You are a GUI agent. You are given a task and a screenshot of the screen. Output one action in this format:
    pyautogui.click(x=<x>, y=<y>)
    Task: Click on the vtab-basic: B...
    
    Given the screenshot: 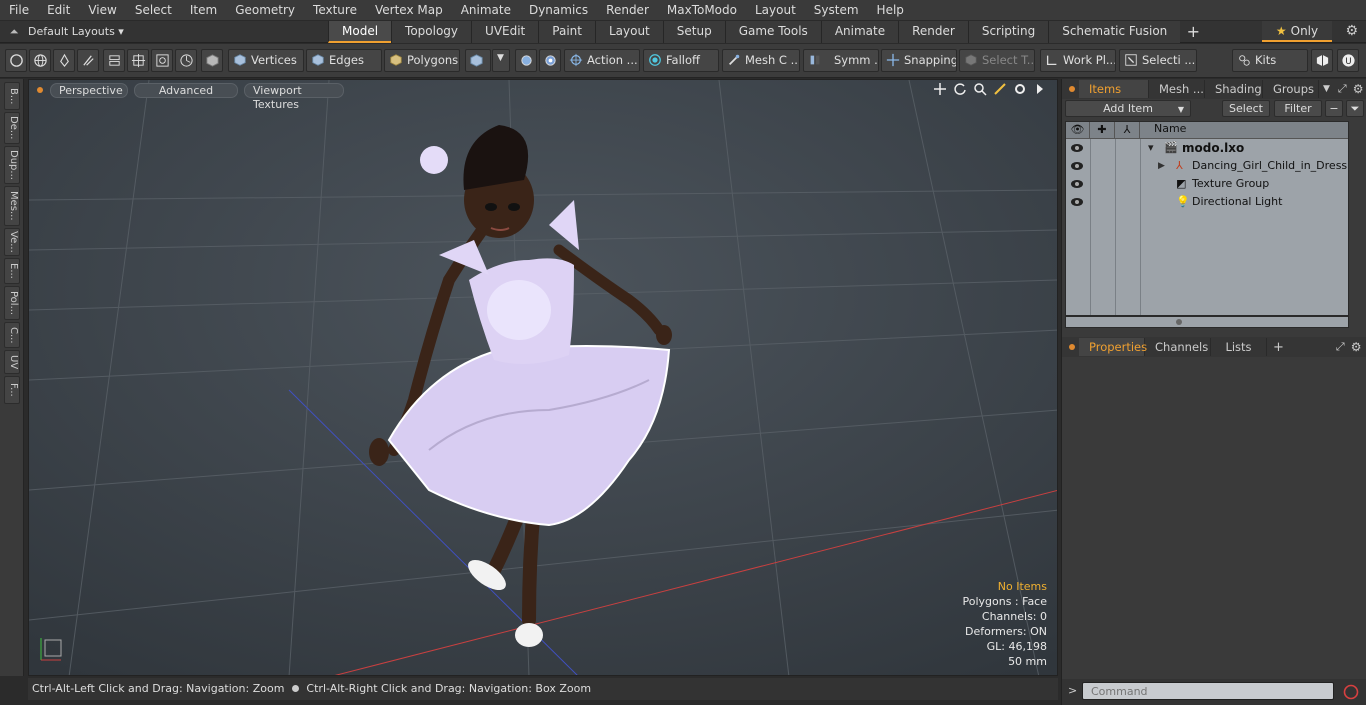 What is the action you would take?
    pyautogui.click(x=12, y=96)
    